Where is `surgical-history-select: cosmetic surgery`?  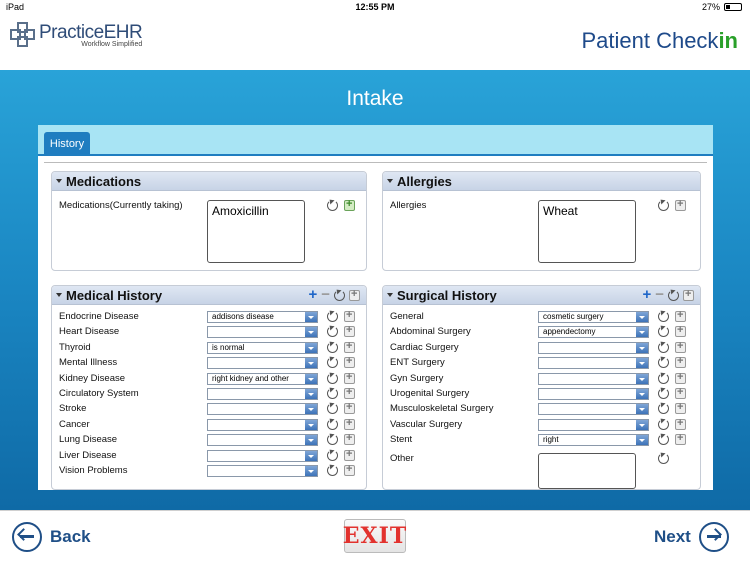 surgical-history-select: cosmetic surgery is located at coordinates (593, 317).